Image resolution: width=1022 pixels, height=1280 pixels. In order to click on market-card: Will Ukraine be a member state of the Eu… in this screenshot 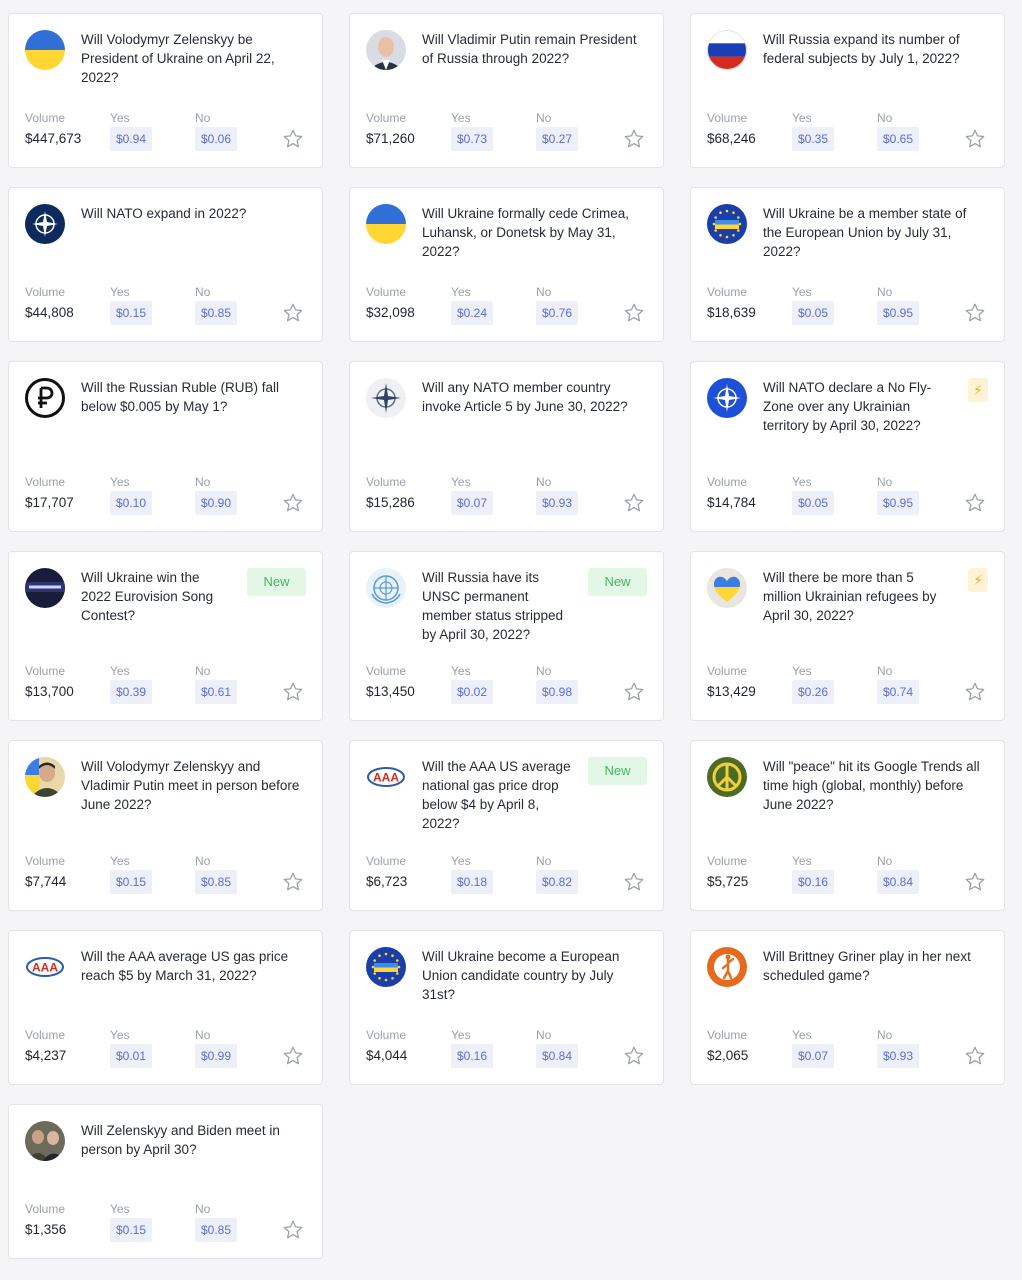, I will do `click(847, 264)`.